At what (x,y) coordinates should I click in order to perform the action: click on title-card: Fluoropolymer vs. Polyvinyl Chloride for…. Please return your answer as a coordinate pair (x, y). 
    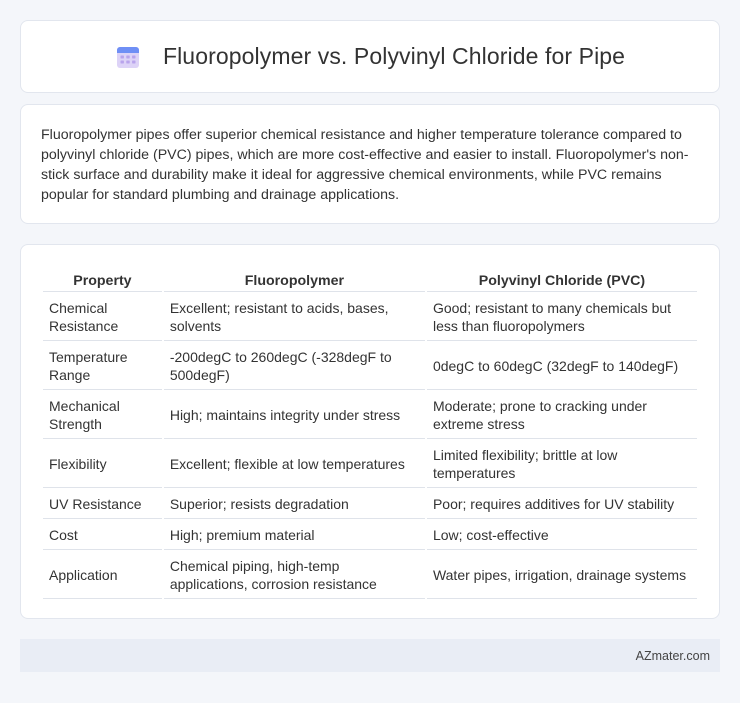
    Looking at the image, I should click on (370, 56).